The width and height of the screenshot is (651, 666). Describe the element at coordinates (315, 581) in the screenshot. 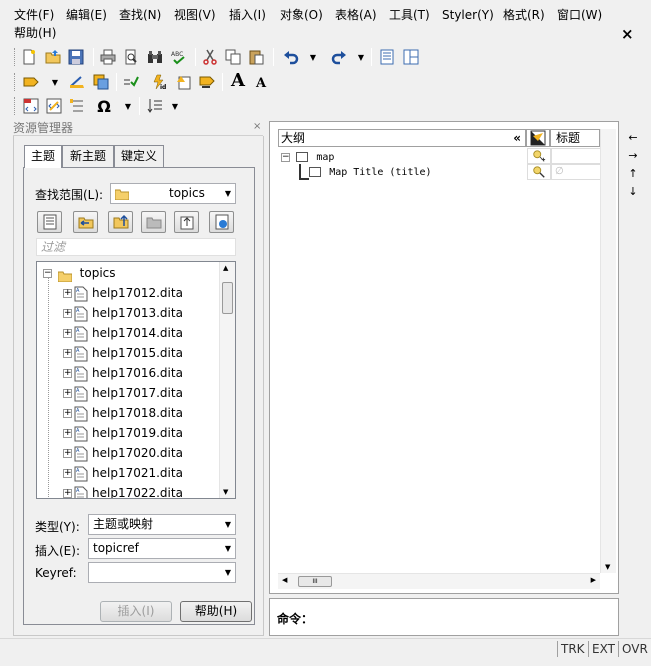

I see `hscroll-thumb: III` at that location.